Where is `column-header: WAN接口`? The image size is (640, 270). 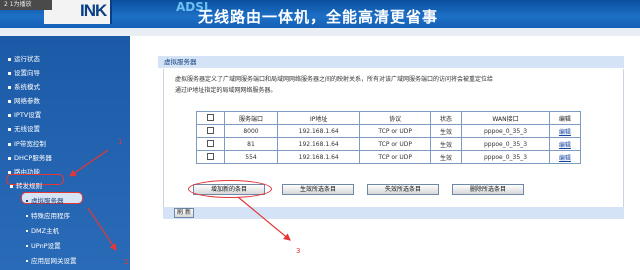
column-header: WAN接口 is located at coordinates (505, 118).